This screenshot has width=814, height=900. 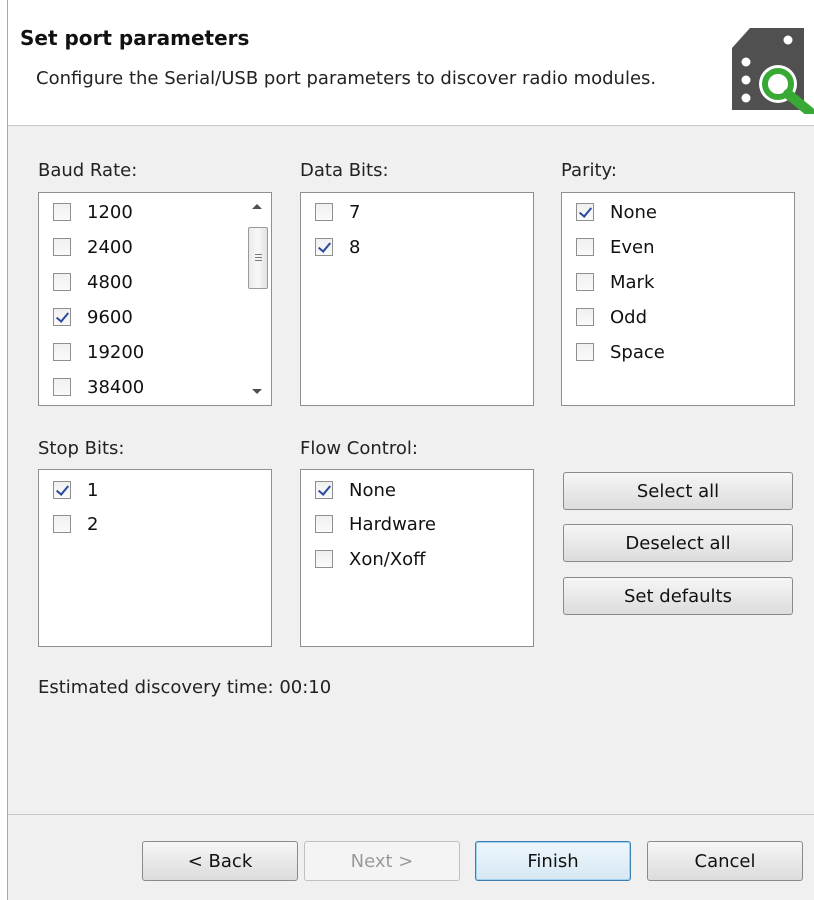 I want to click on baud-rate-item-19200: 19200, so click(x=98, y=352).